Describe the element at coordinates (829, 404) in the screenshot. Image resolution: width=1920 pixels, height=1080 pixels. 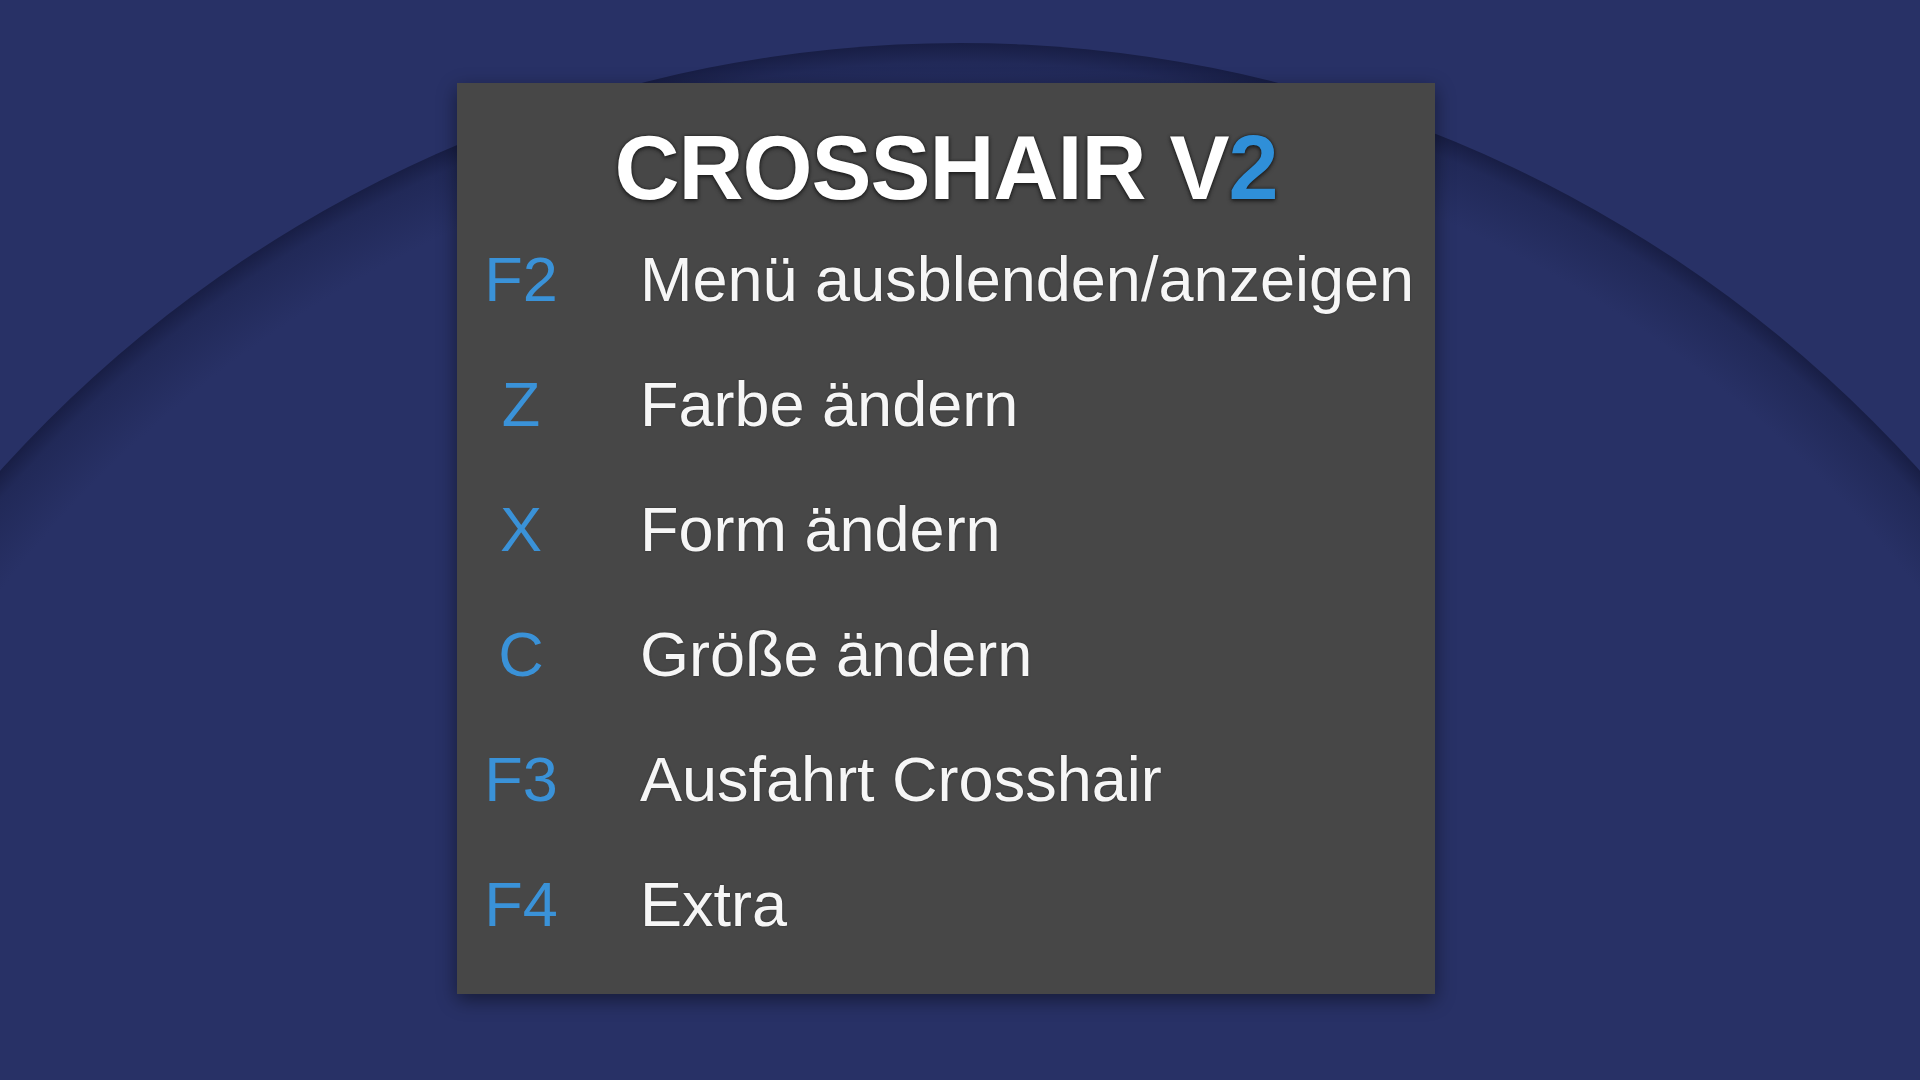
I see `action-label: Farbe ändern` at that location.